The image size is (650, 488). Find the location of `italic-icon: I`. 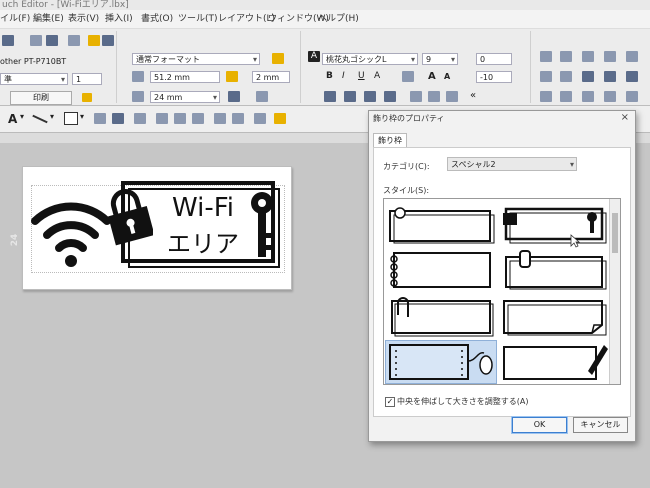

italic-icon: I is located at coordinates (343, 76).